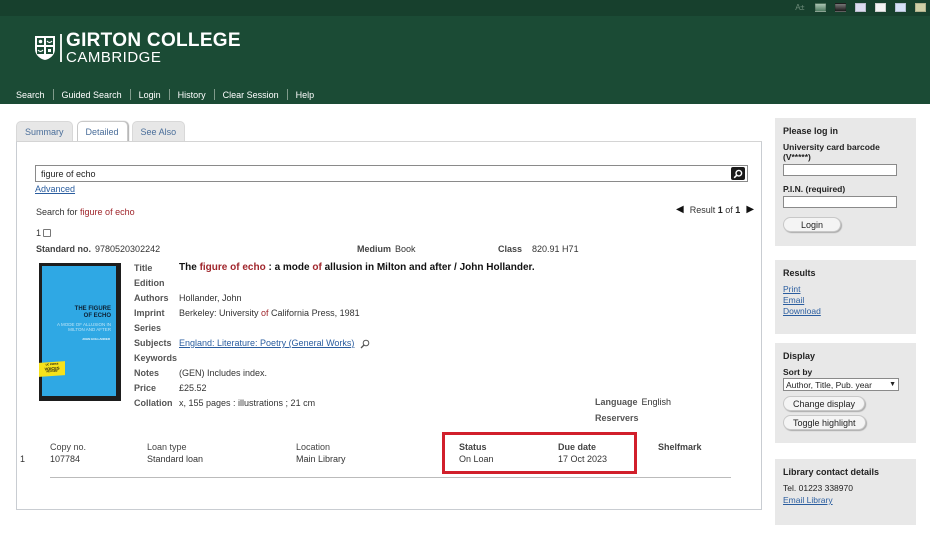 The image size is (930, 538). What do you see at coordinates (44, 132) in the screenshot?
I see `tab-summary: Summary` at bounding box center [44, 132].